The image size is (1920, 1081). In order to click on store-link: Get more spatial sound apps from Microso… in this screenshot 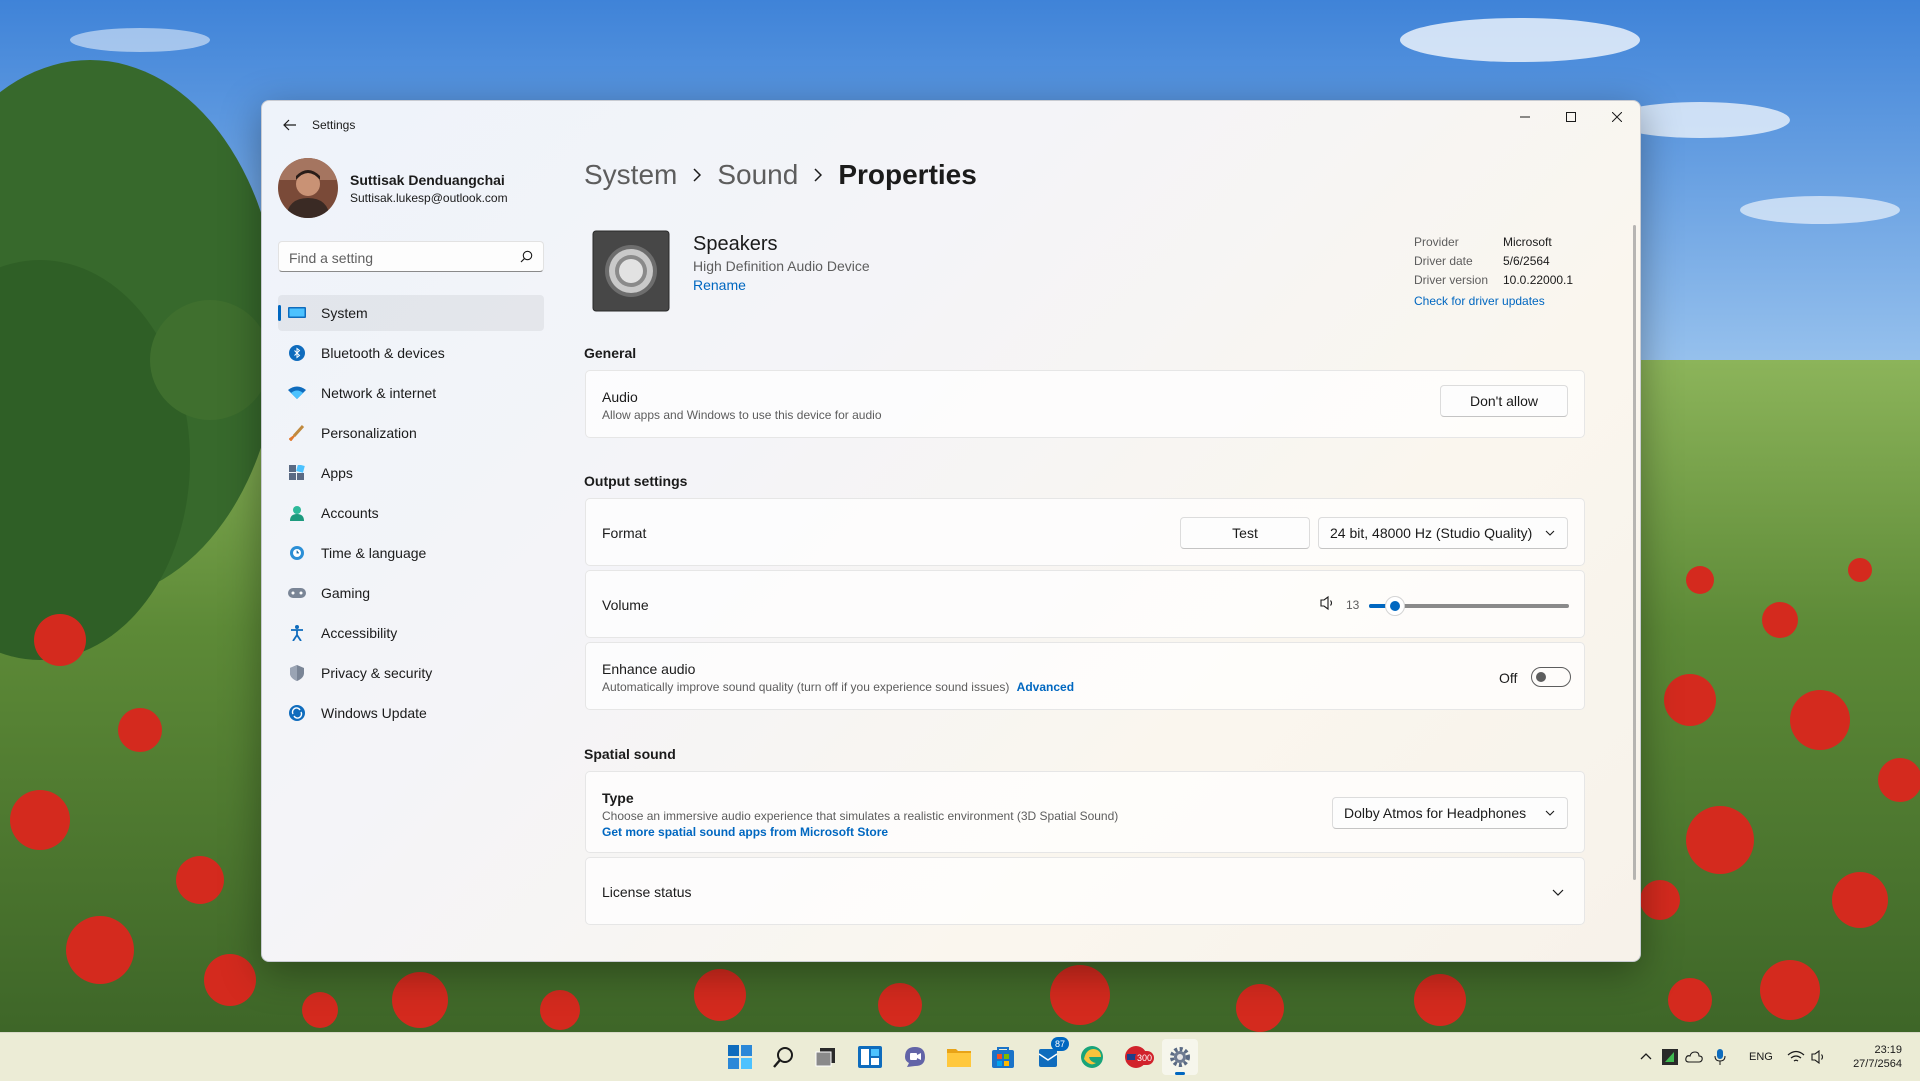, I will do `click(745, 832)`.